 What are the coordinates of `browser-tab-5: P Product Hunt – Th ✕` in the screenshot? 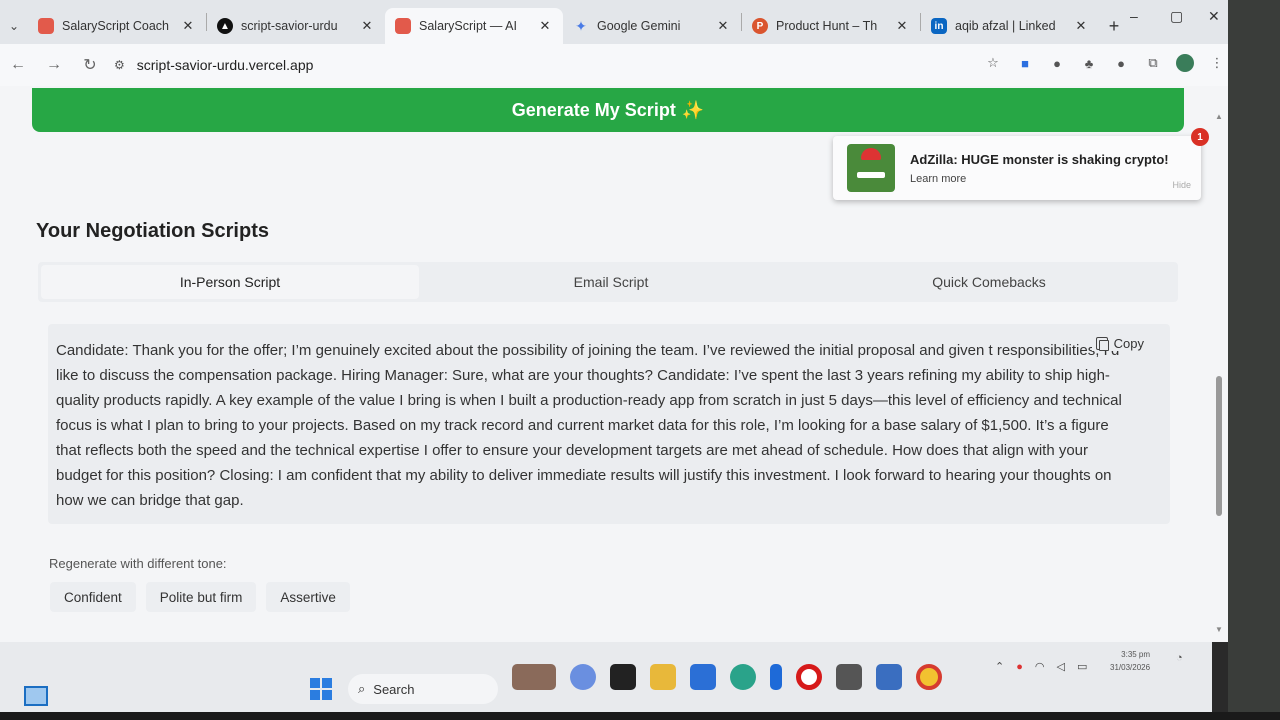 It's located at (831, 26).